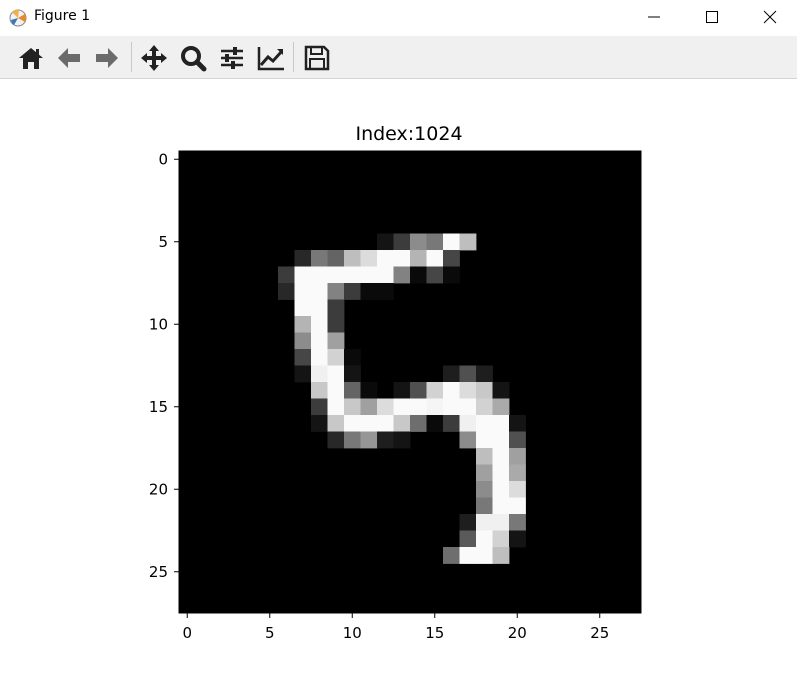 The width and height of the screenshot is (797, 682). I want to click on navigation-toolbar, so click(398, 57).